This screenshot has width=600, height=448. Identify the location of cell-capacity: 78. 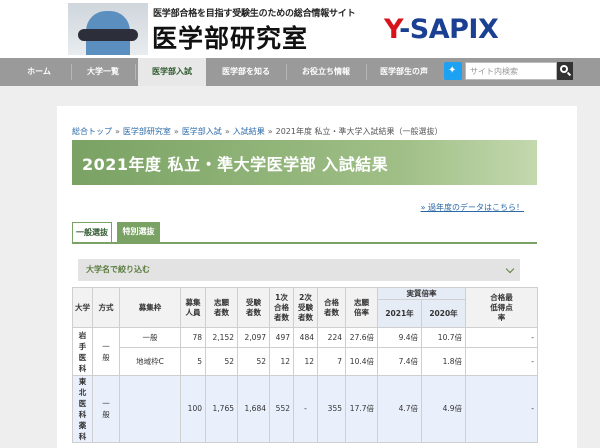
(193, 337).